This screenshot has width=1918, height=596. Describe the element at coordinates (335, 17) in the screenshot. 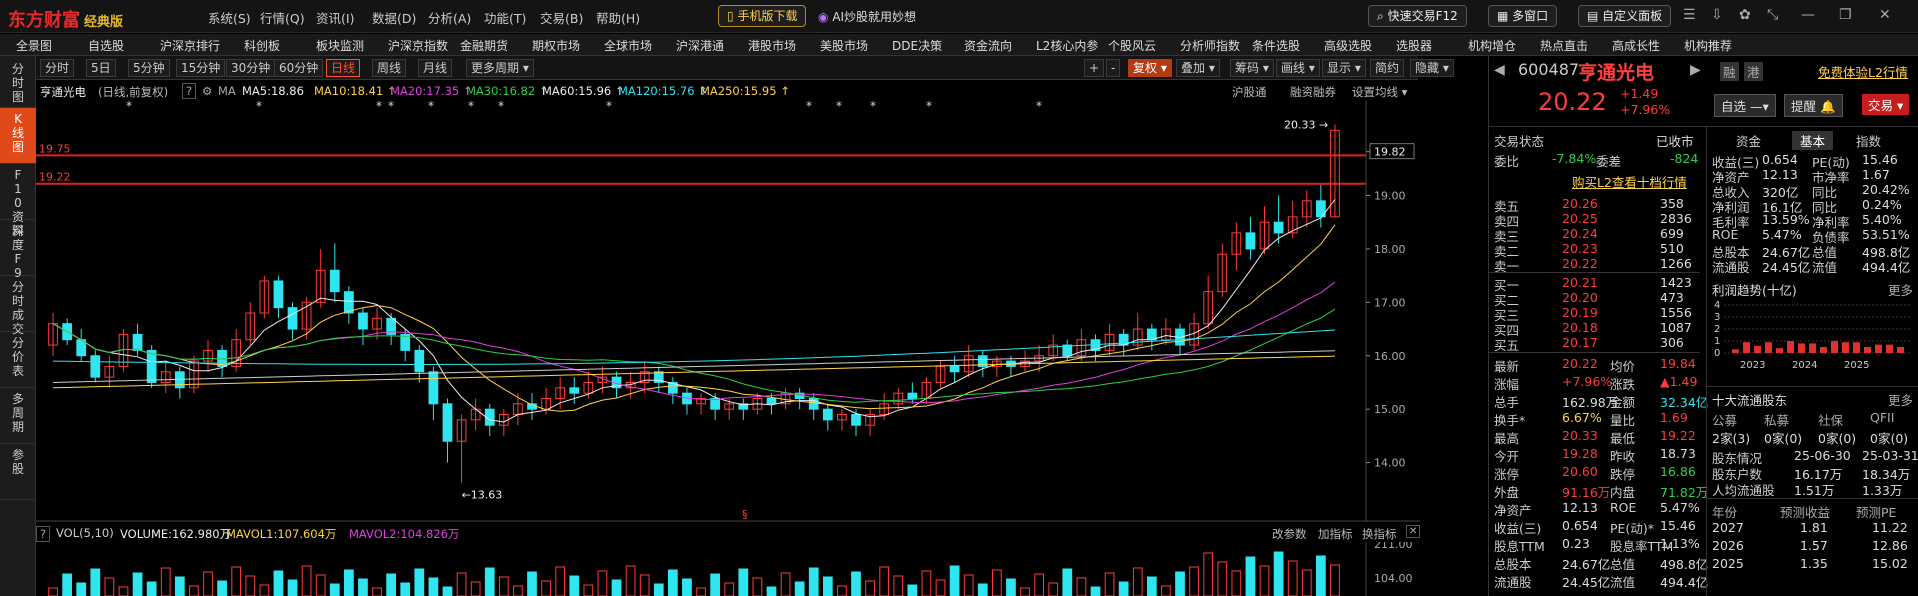

I see `menu-item: 资讯(I)` at that location.